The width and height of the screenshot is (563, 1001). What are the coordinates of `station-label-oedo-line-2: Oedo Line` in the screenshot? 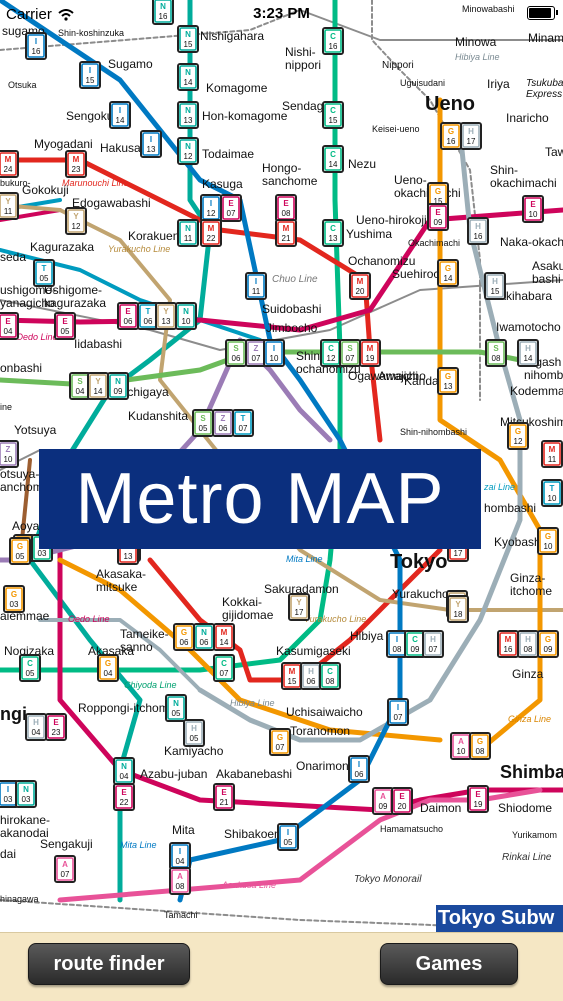 It's located at (89, 619).